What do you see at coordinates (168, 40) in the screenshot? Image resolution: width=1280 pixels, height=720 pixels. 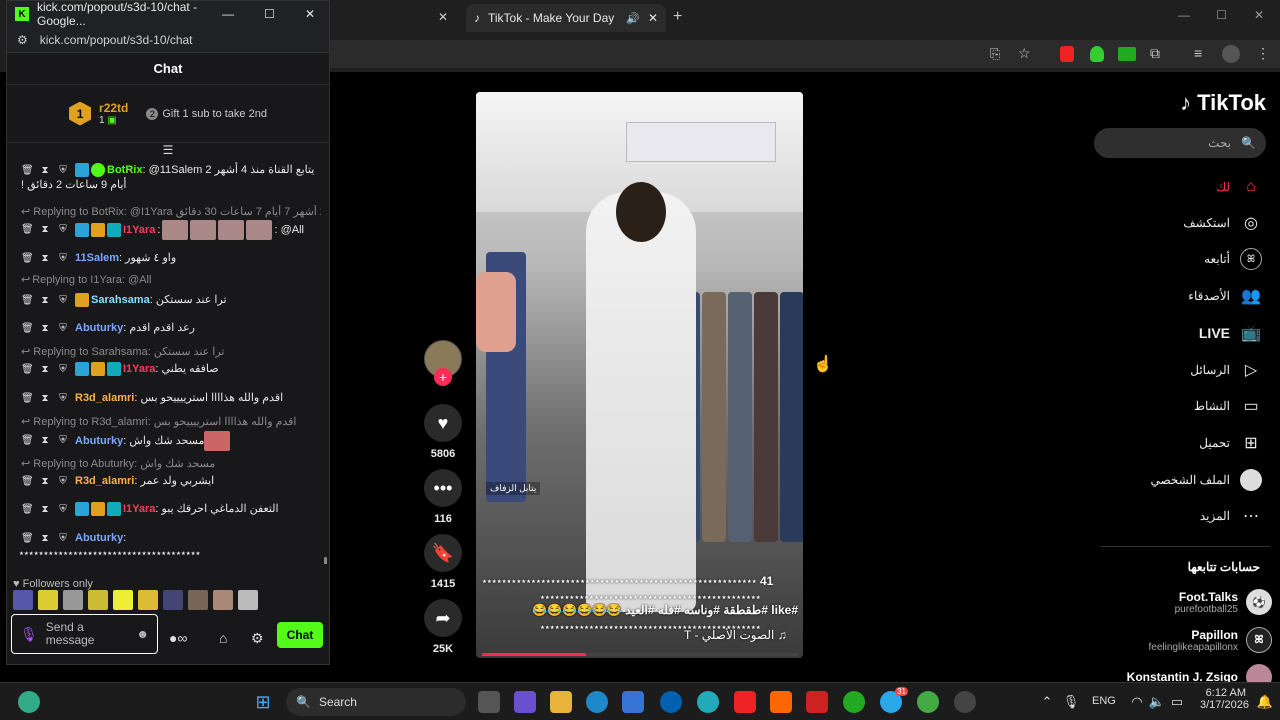 I see `popup-url-bar: ⚙ kick.com/popout/s3d-10/chat` at bounding box center [168, 40].